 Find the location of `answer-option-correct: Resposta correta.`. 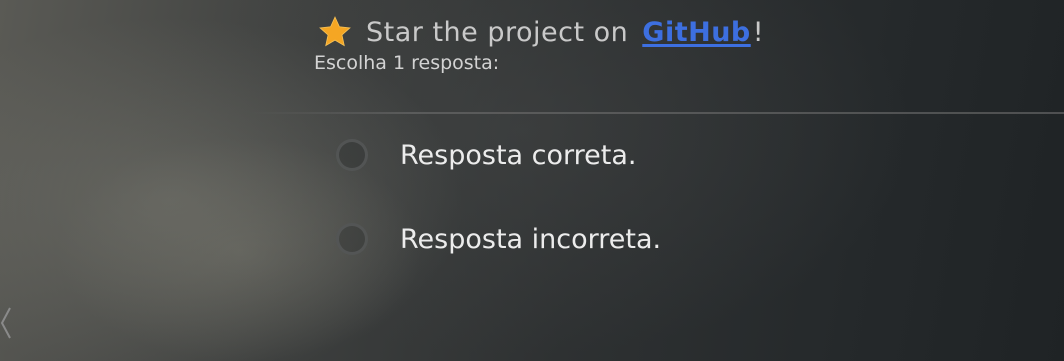

answer-option-correct: Resposta correta. is located at coordinates (486, 155).